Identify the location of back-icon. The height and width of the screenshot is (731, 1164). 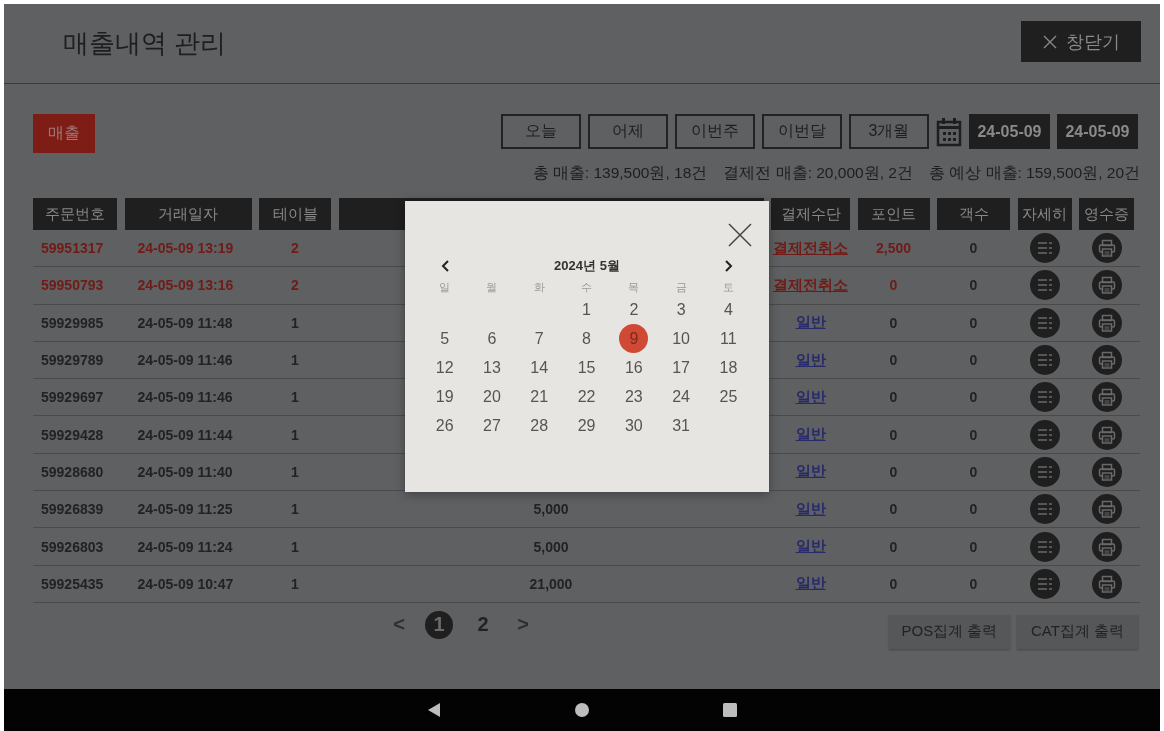
(434, 710).